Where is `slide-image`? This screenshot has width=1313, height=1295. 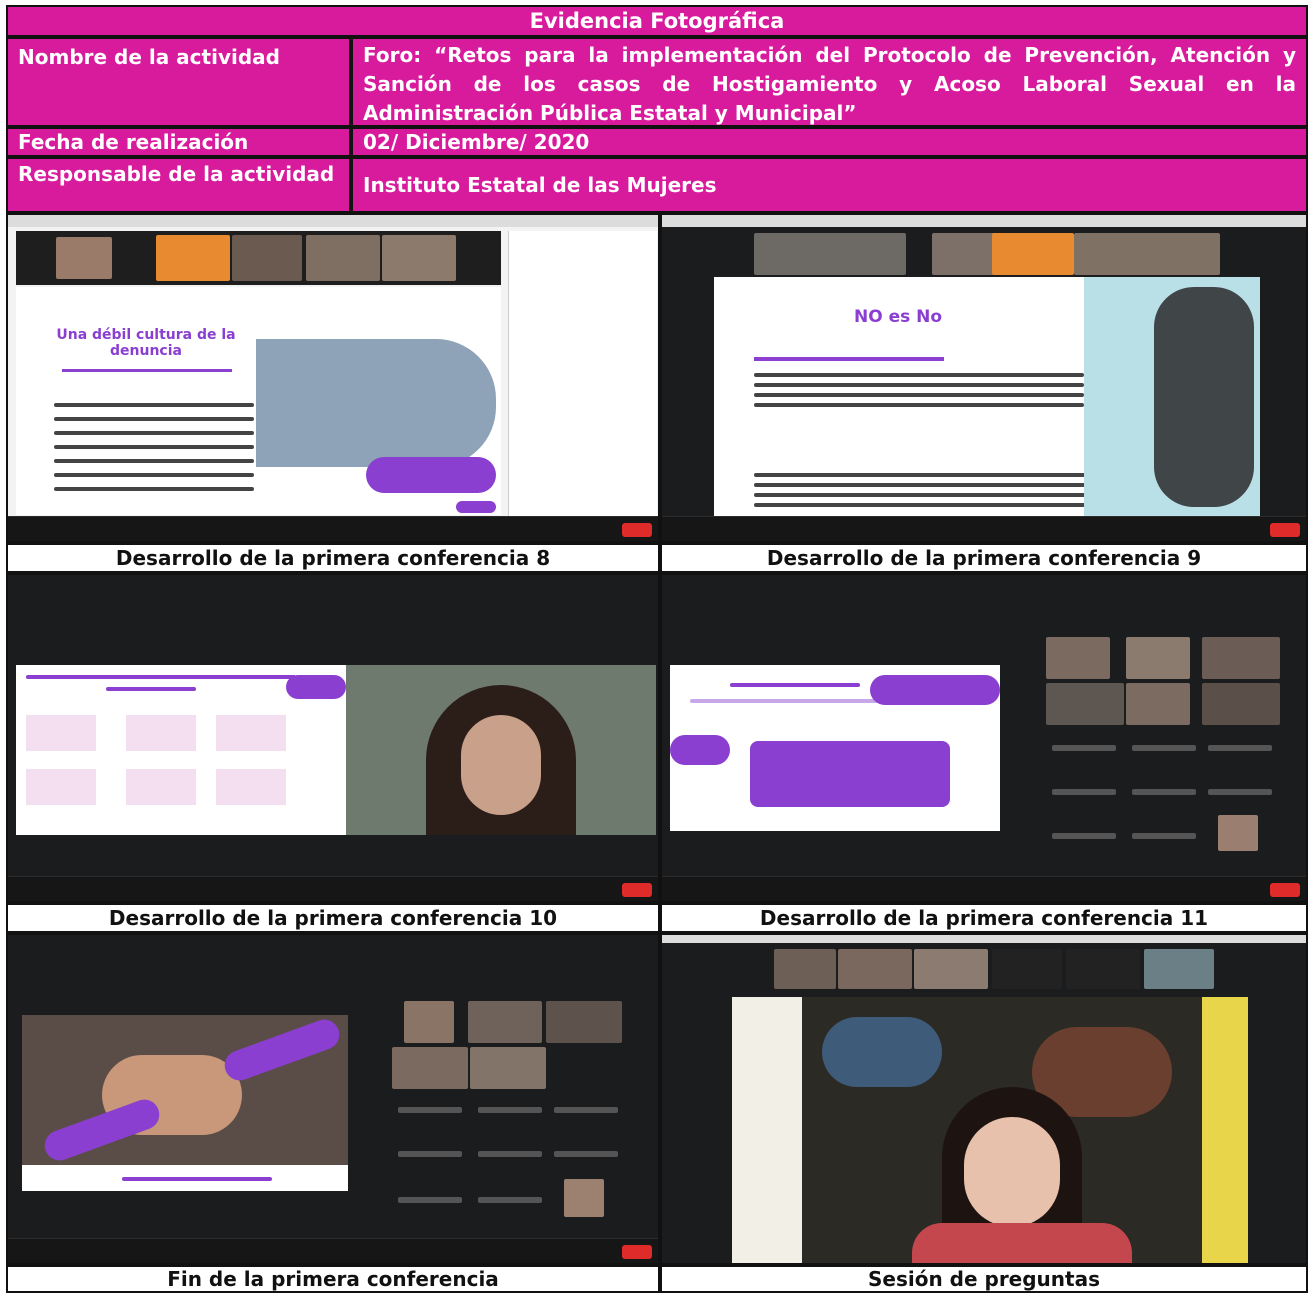 slide-image is located at coordinates (376, 403).